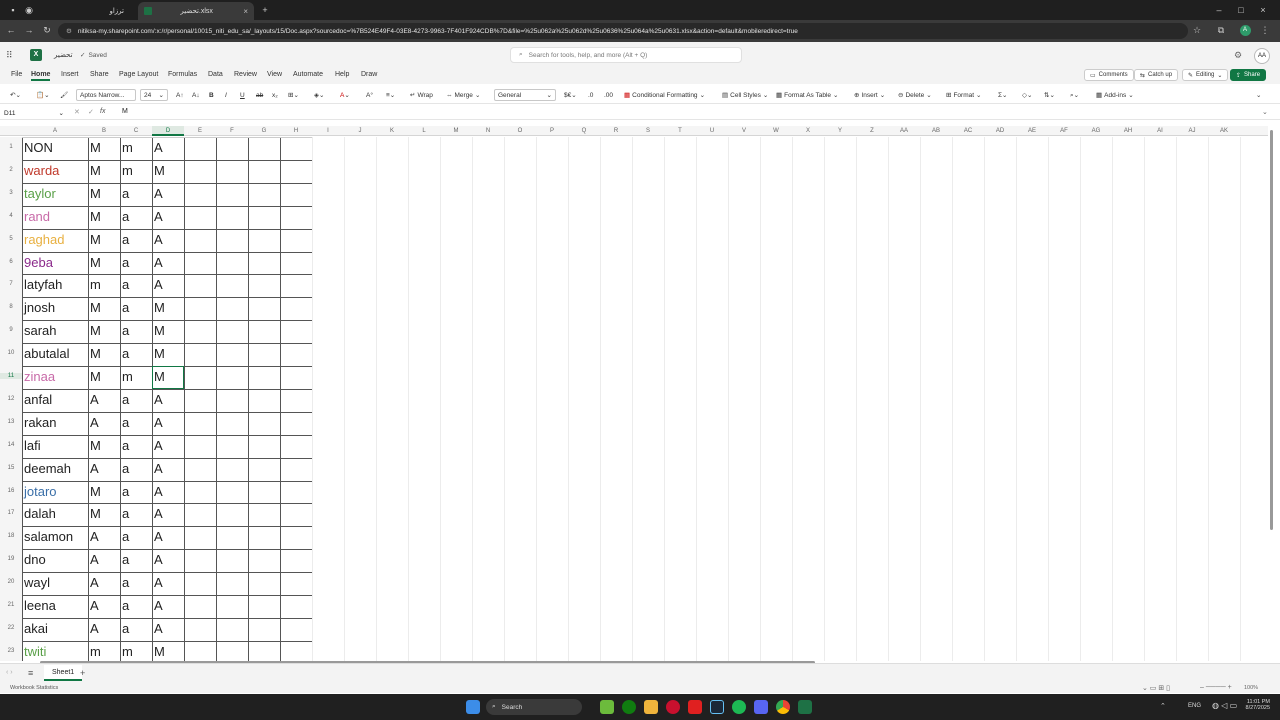 Image resolution: width=1280 pixels, height=720 pixels. What do you see at coordinates (840, 131) in the screenshot?
I see `column-header-y: Y` at bounding box center [840, 131].